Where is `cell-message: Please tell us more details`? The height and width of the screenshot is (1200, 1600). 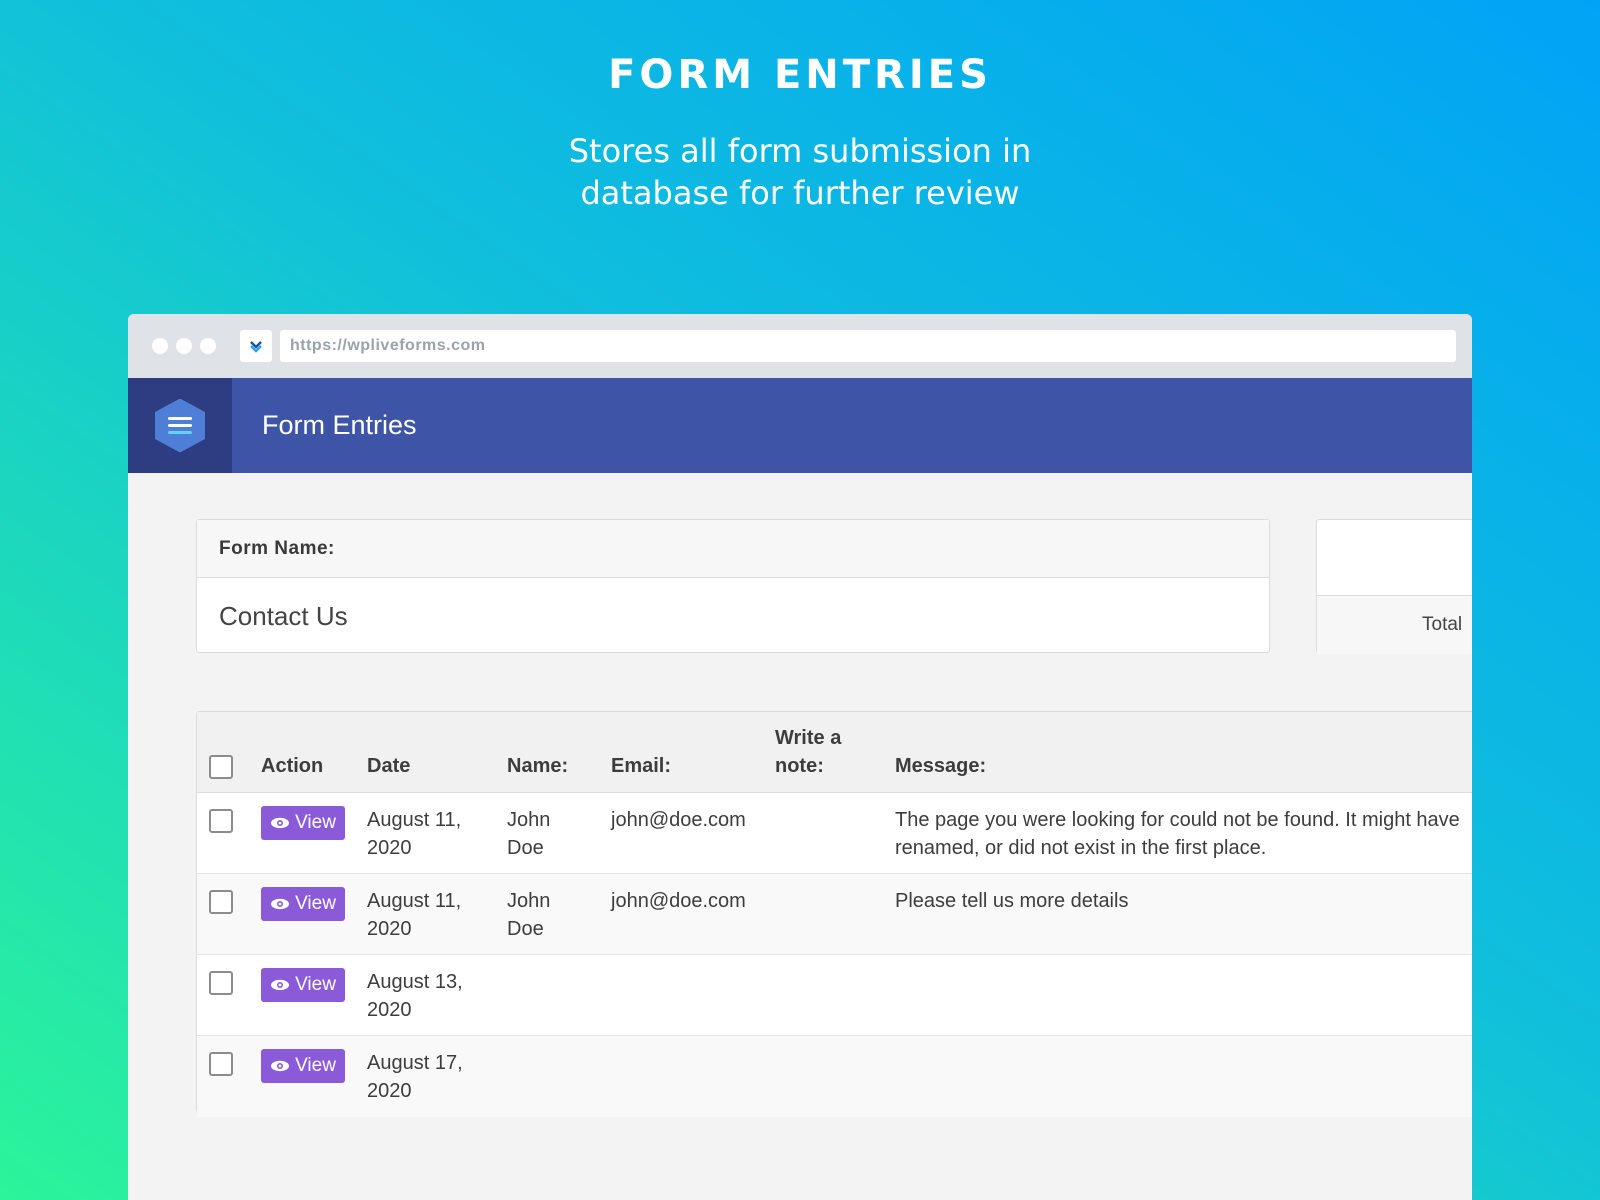 cell-message: Please tell us more details is located at coordinates (1012, 901).